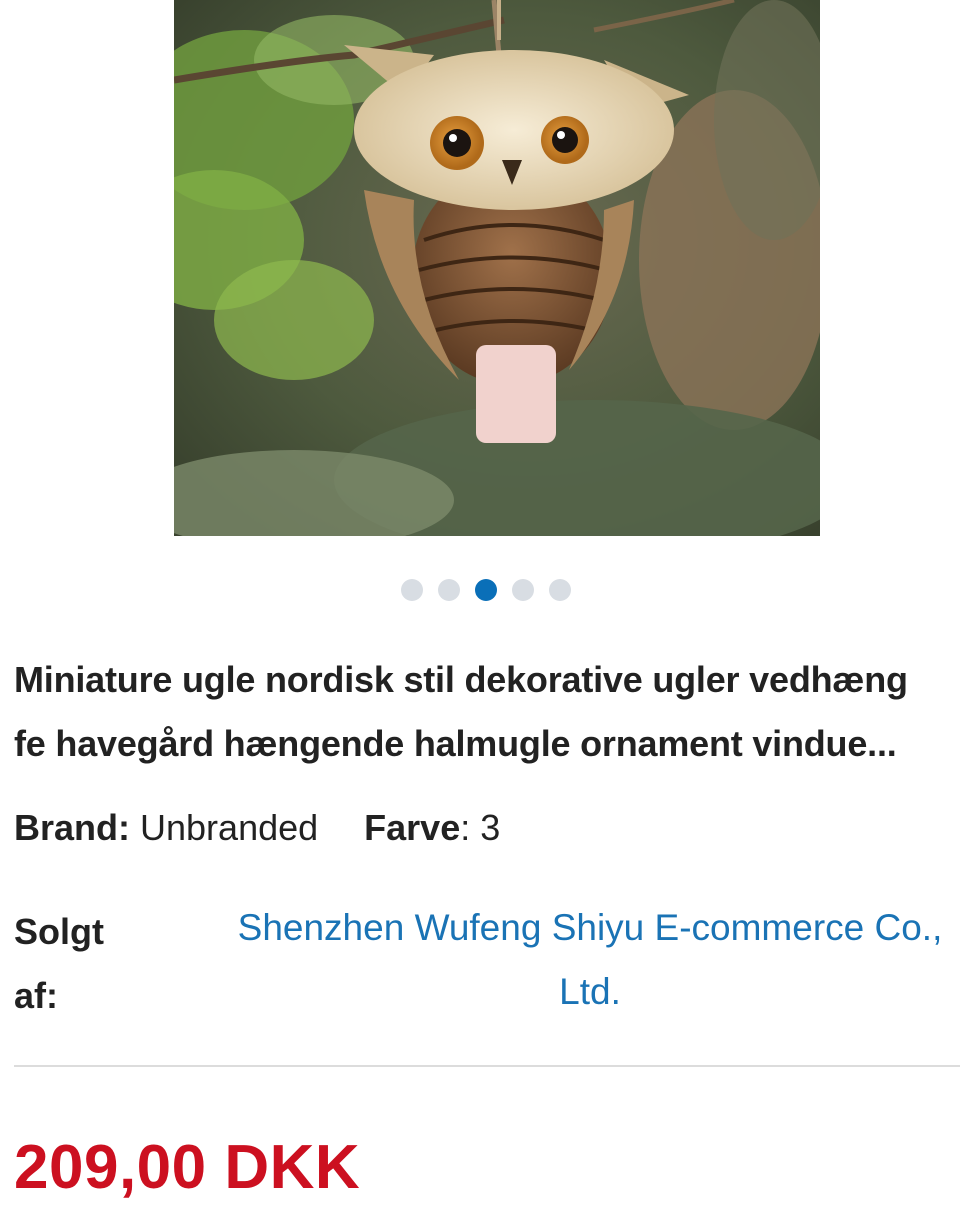 The image size is (960, 1222). Describe the element at coordinates (487, 1066) in the screenshot. I see `divider` at that location.